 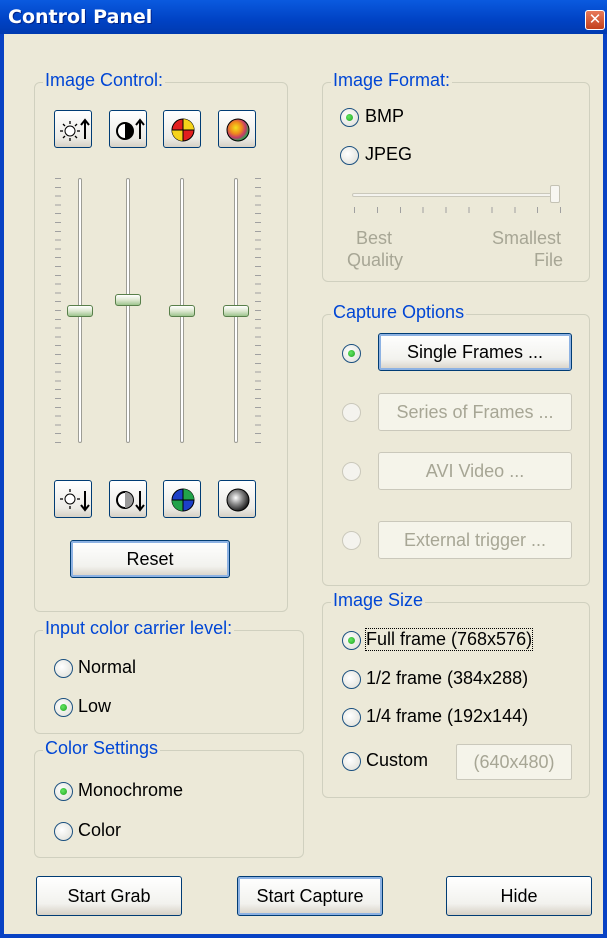 I want to click on hue-button, so click(x=182, y=129).